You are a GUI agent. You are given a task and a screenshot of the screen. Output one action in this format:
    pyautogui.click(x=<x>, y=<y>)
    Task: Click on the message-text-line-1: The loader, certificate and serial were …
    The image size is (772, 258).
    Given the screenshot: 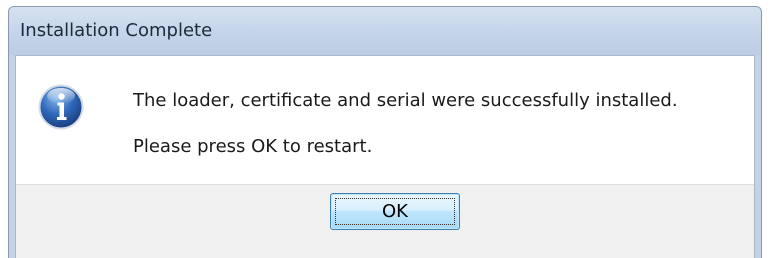 What is the action you would take?
    pyautogui.click(x=405, y=100)
    